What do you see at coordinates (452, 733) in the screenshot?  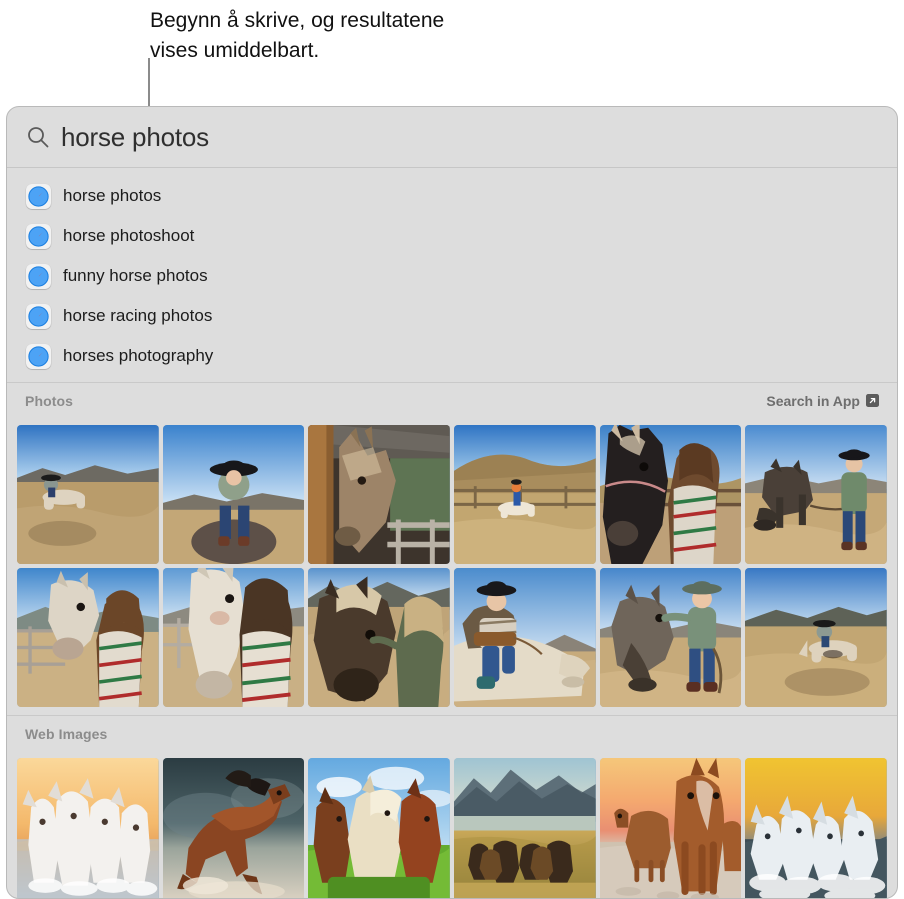 I see `web-images-section-header: Web Images` at bounding box center [452, 733].